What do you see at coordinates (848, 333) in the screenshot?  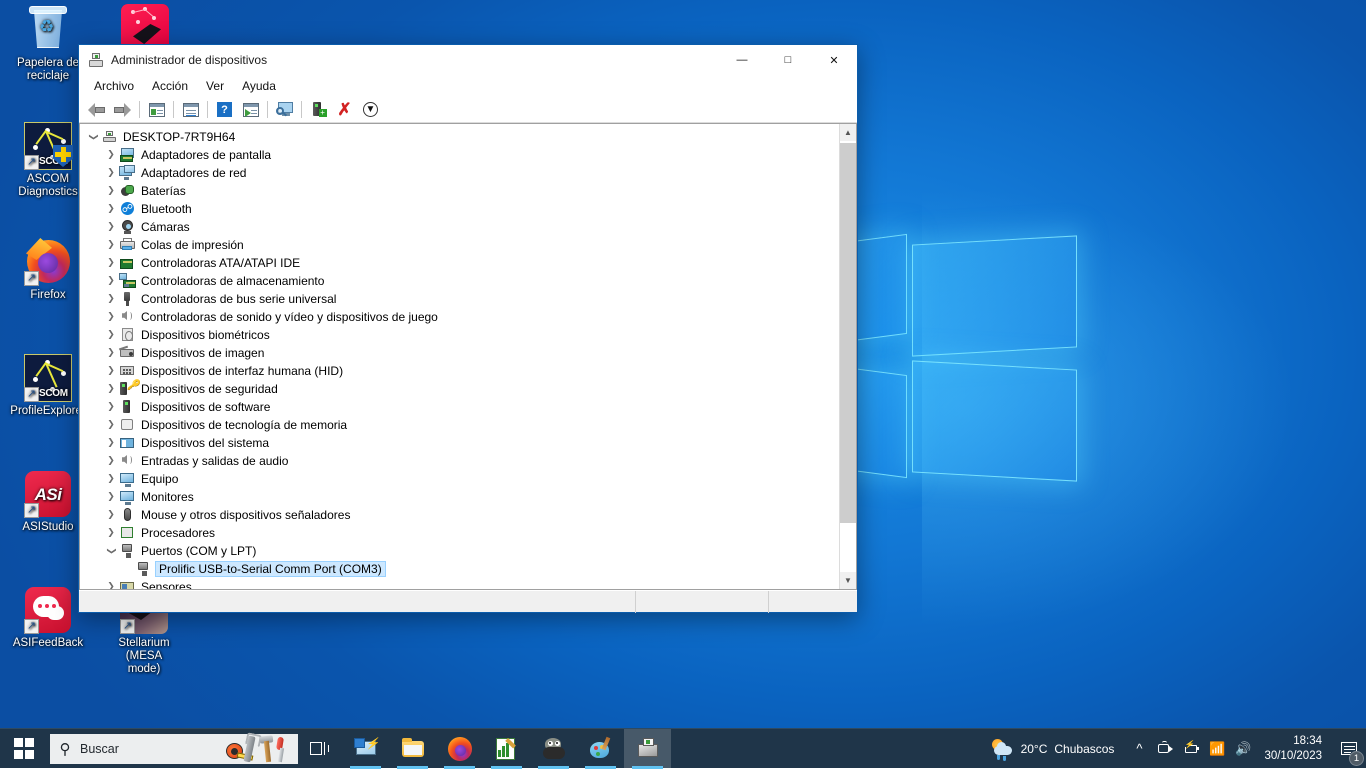 I see `scrollbar-thumb` at bounding box center [848, 333].